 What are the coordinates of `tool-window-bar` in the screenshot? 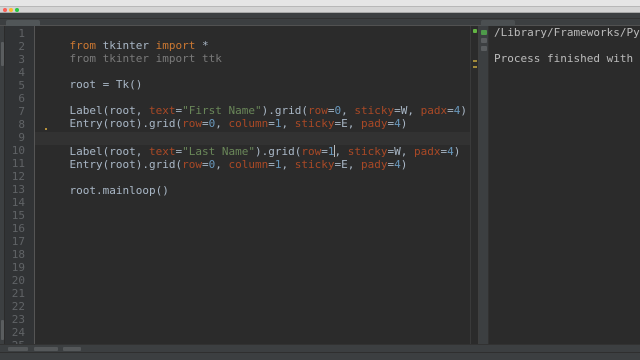 It's located at (320, 348).